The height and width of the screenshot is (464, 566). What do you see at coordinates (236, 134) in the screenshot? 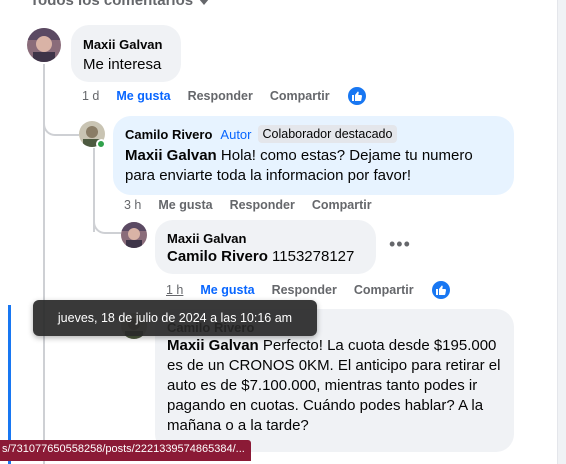
I see `author-tag: Autor` at bounding box center [236, 134].